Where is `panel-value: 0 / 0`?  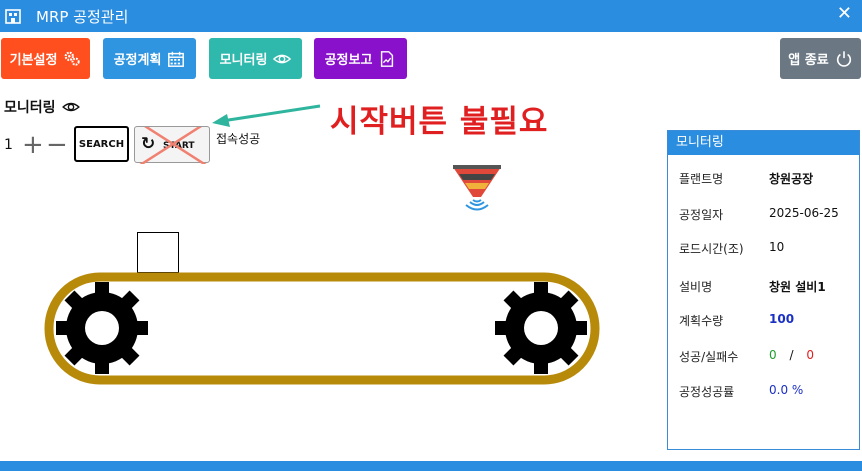 panel-value: 0 / 0 is located at coordinates (791, 355).